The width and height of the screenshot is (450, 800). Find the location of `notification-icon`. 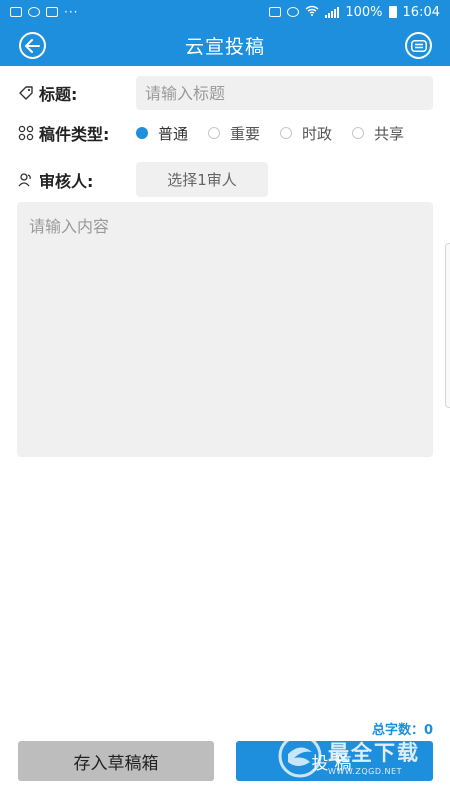

notification-icon is located at coordinates (52, 12).